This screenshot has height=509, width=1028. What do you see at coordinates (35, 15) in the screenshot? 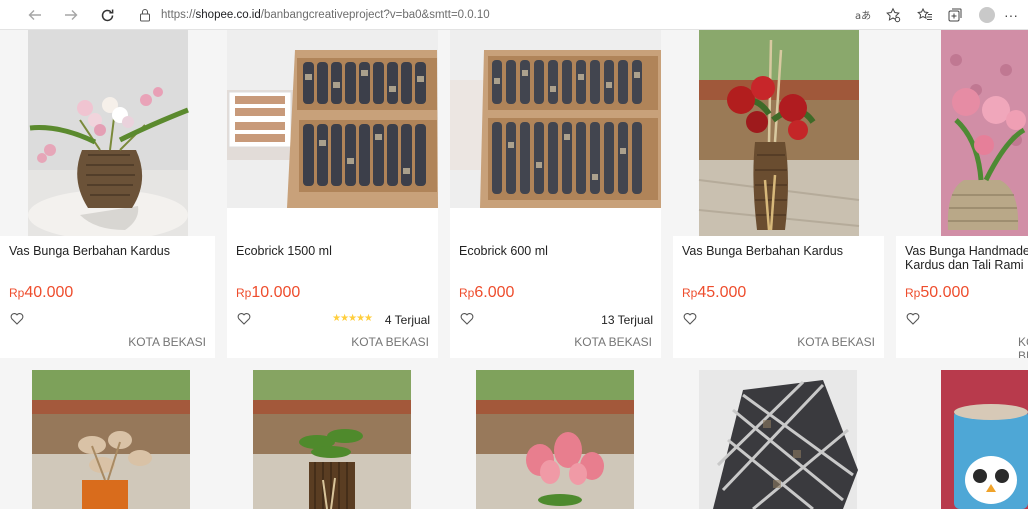
I see `back-icon` at bounding box center [35, 15].